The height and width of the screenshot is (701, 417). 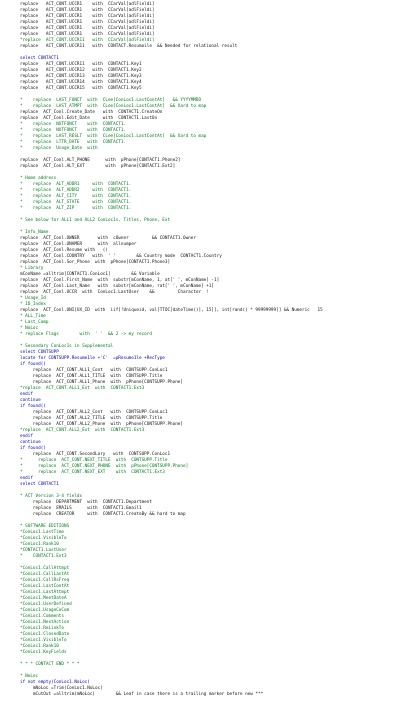 What do you see at coordinates (76, 208) in the screenshot?
I see `code-line: * replace ALT_ZIP with CONTACT1.` at bounding box center [76, 208].